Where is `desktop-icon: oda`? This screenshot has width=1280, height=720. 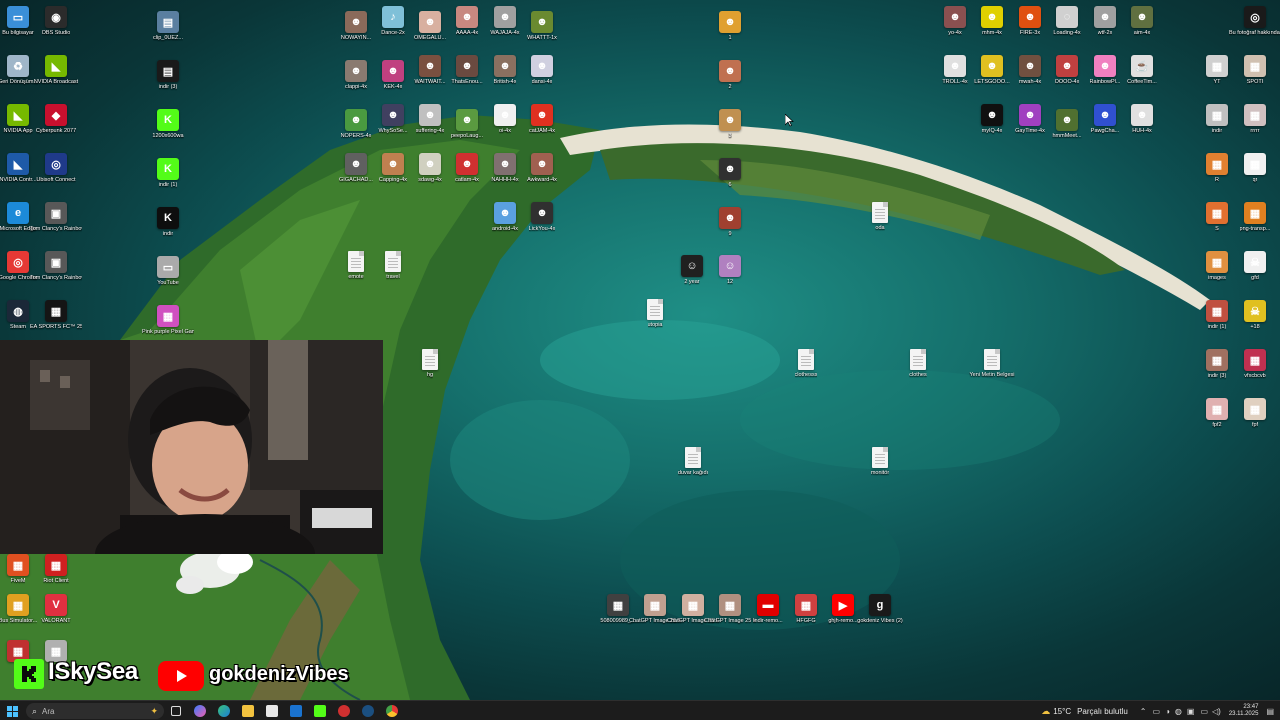
desktop-icon: oda is located at coordinates (880, 217).